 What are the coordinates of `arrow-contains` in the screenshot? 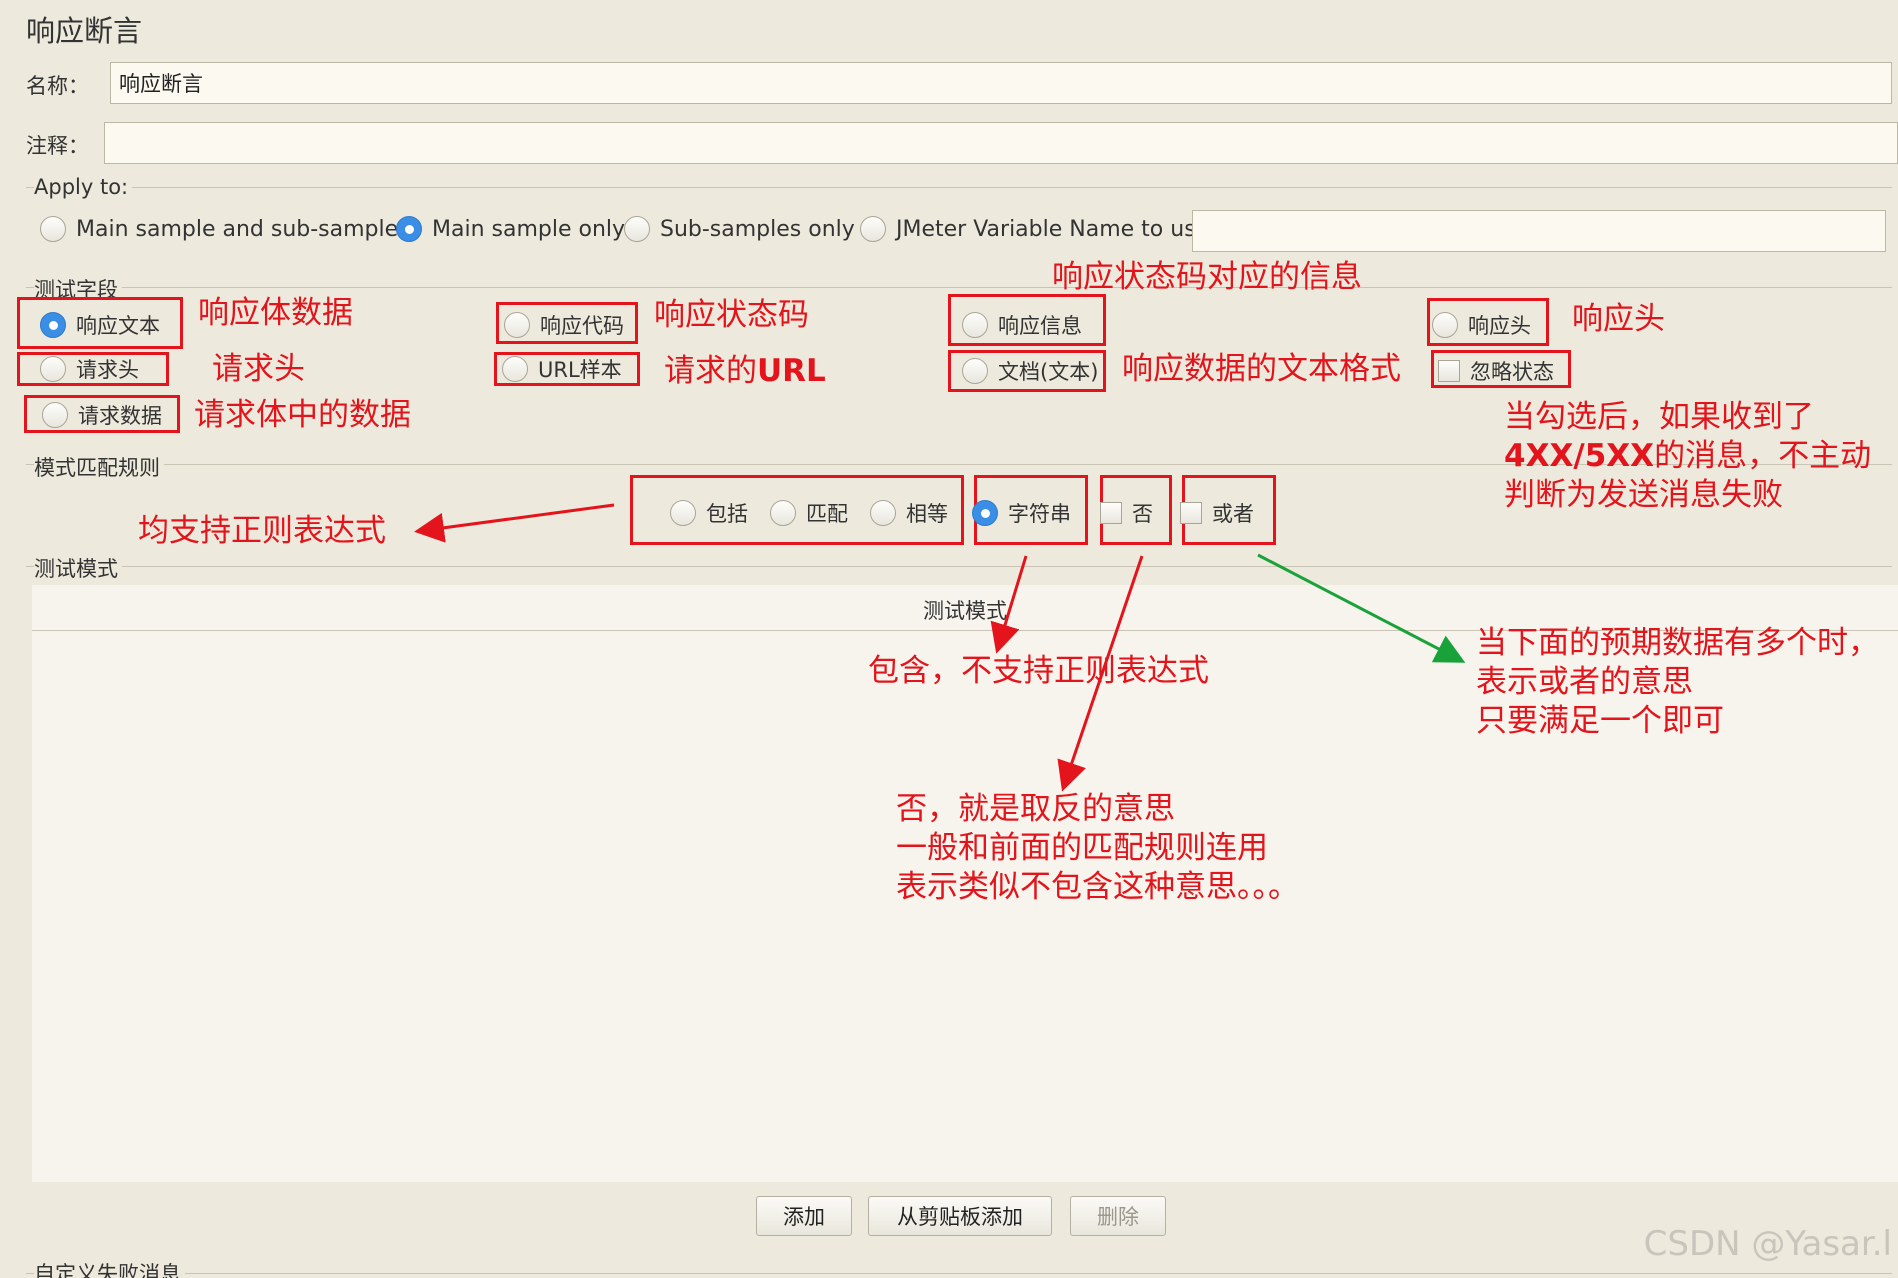 It's located at (1009, 604).